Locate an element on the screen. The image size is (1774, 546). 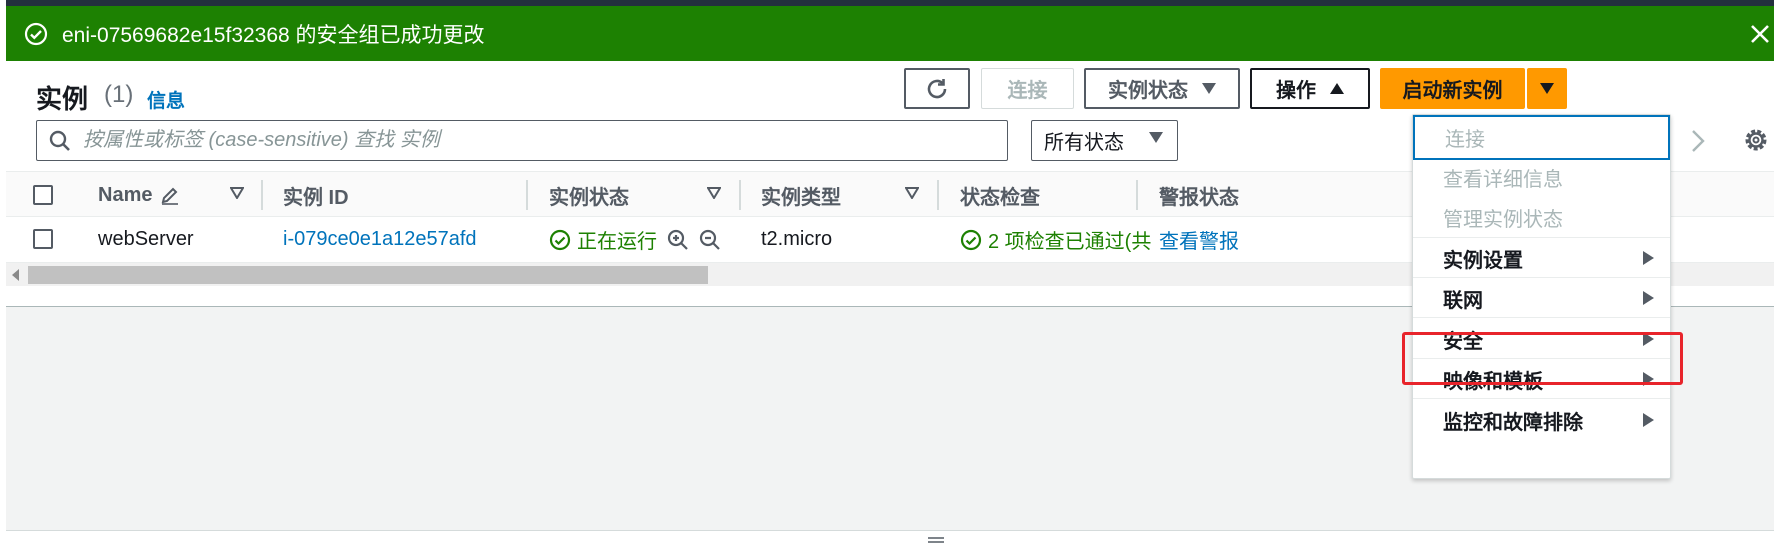
column-label: 实例状态 is located at coordinates (589, 197).